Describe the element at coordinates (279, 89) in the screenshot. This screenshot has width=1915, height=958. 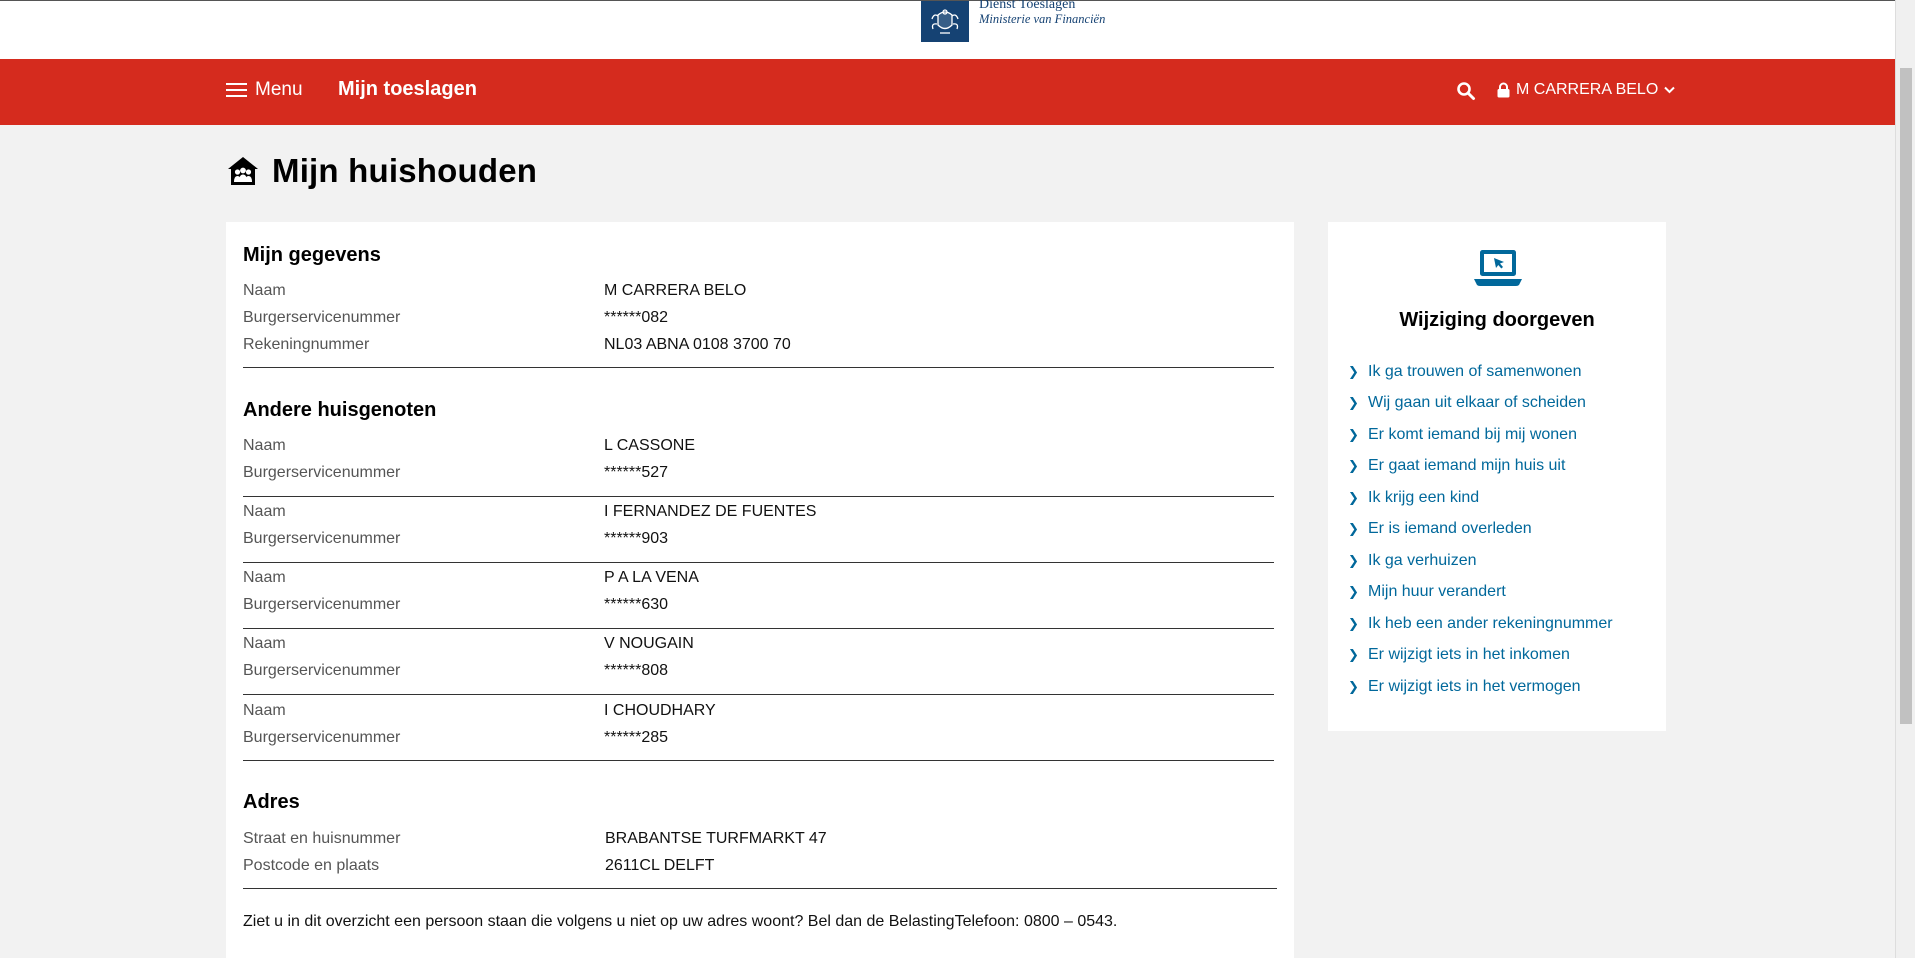
I see `menu-label: Menu` at that location.